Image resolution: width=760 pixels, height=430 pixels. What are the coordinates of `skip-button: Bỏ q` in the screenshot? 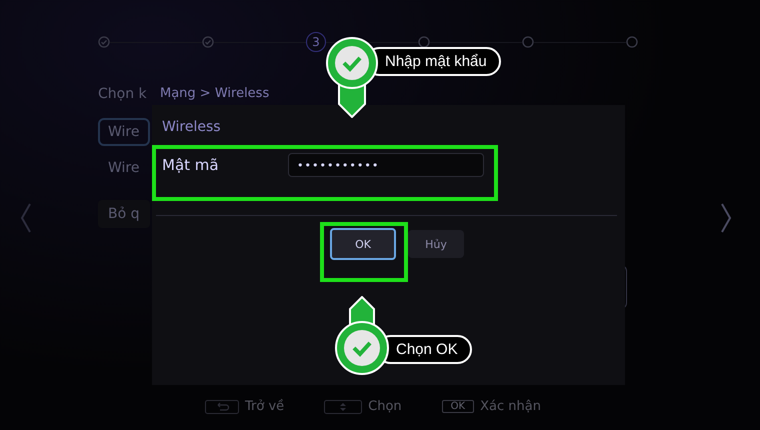 It's located at (124, 214).